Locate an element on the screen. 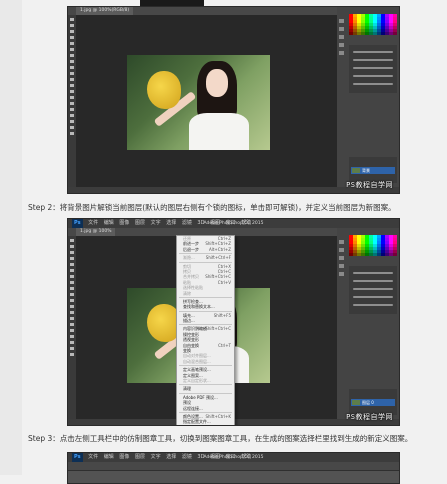 The image size is (447, 484). layer-row: 图层 0 is located at coordinates (373, 402).